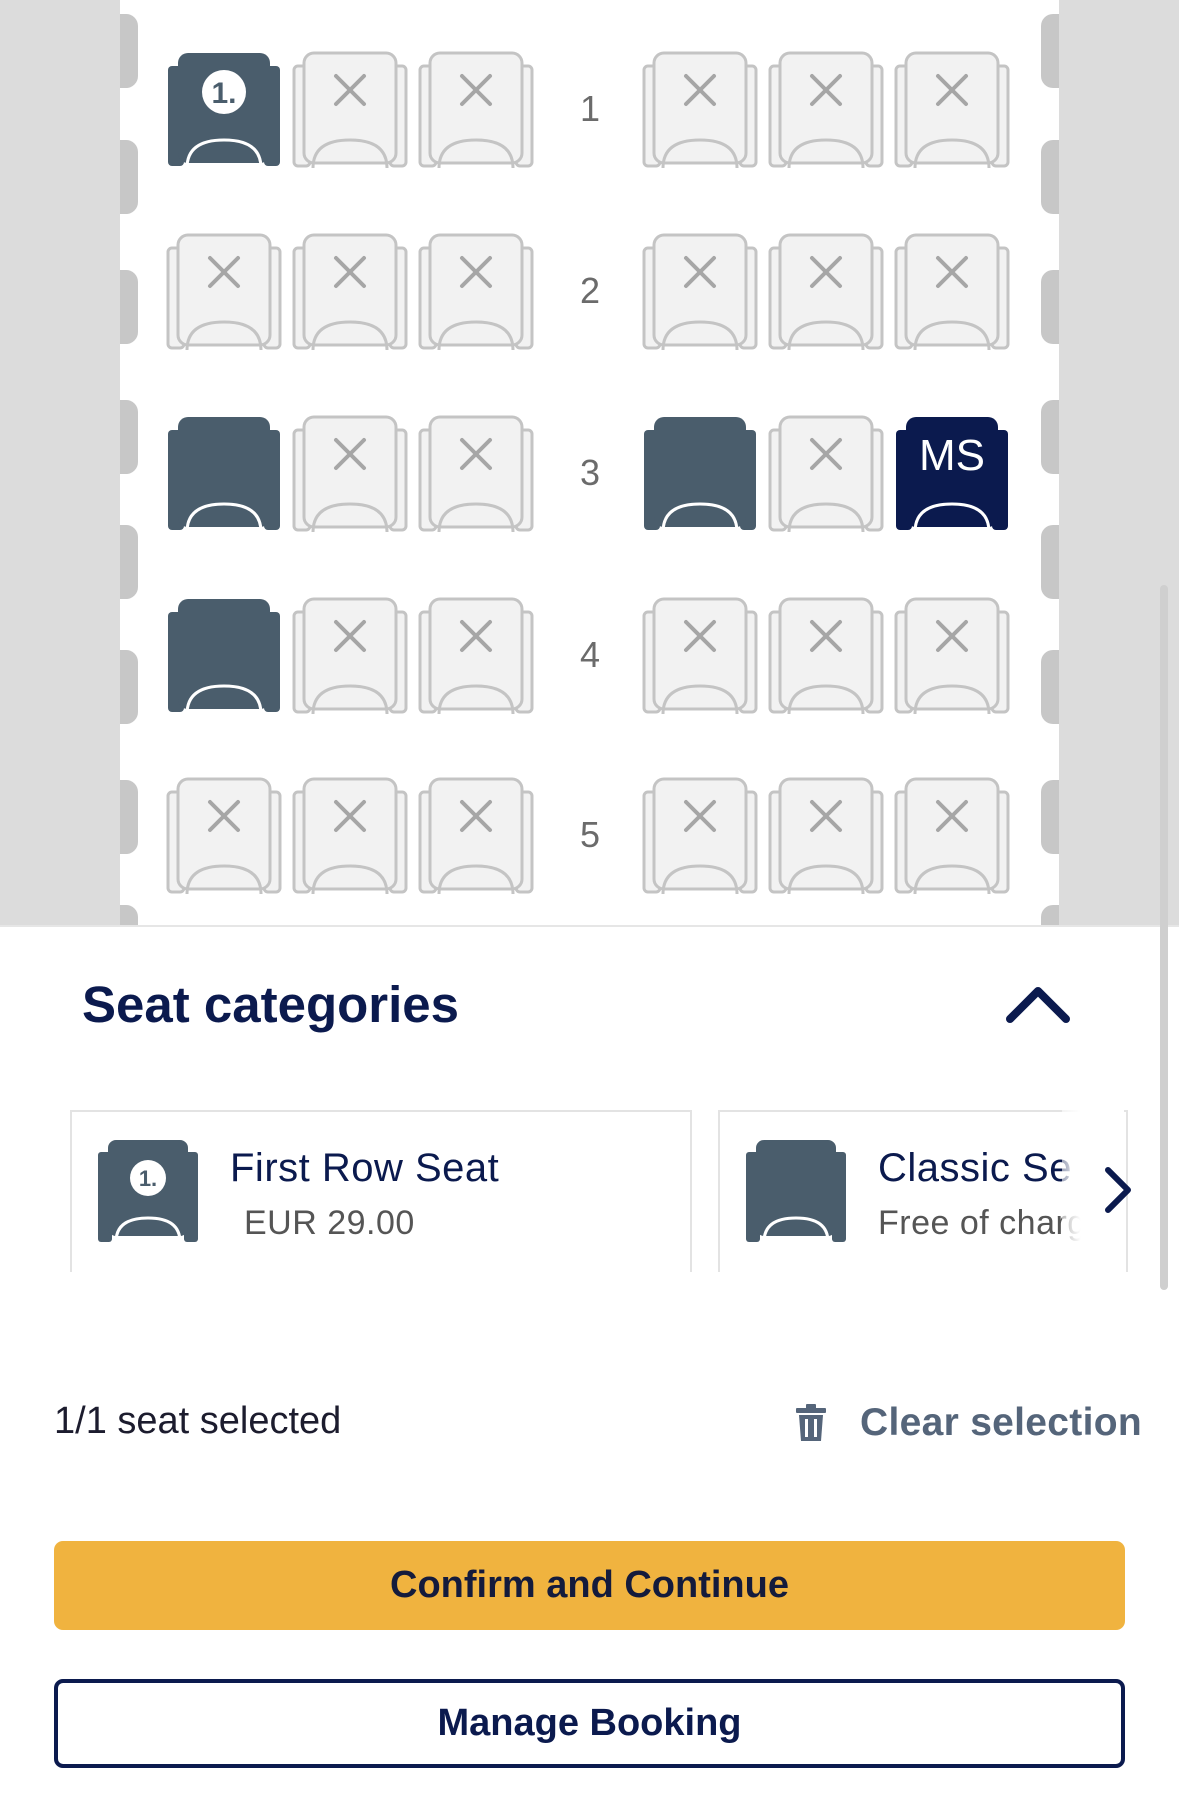 This screenshot has height=1813, width=1179. I want to click on row-number: 3, so click(590, 472).